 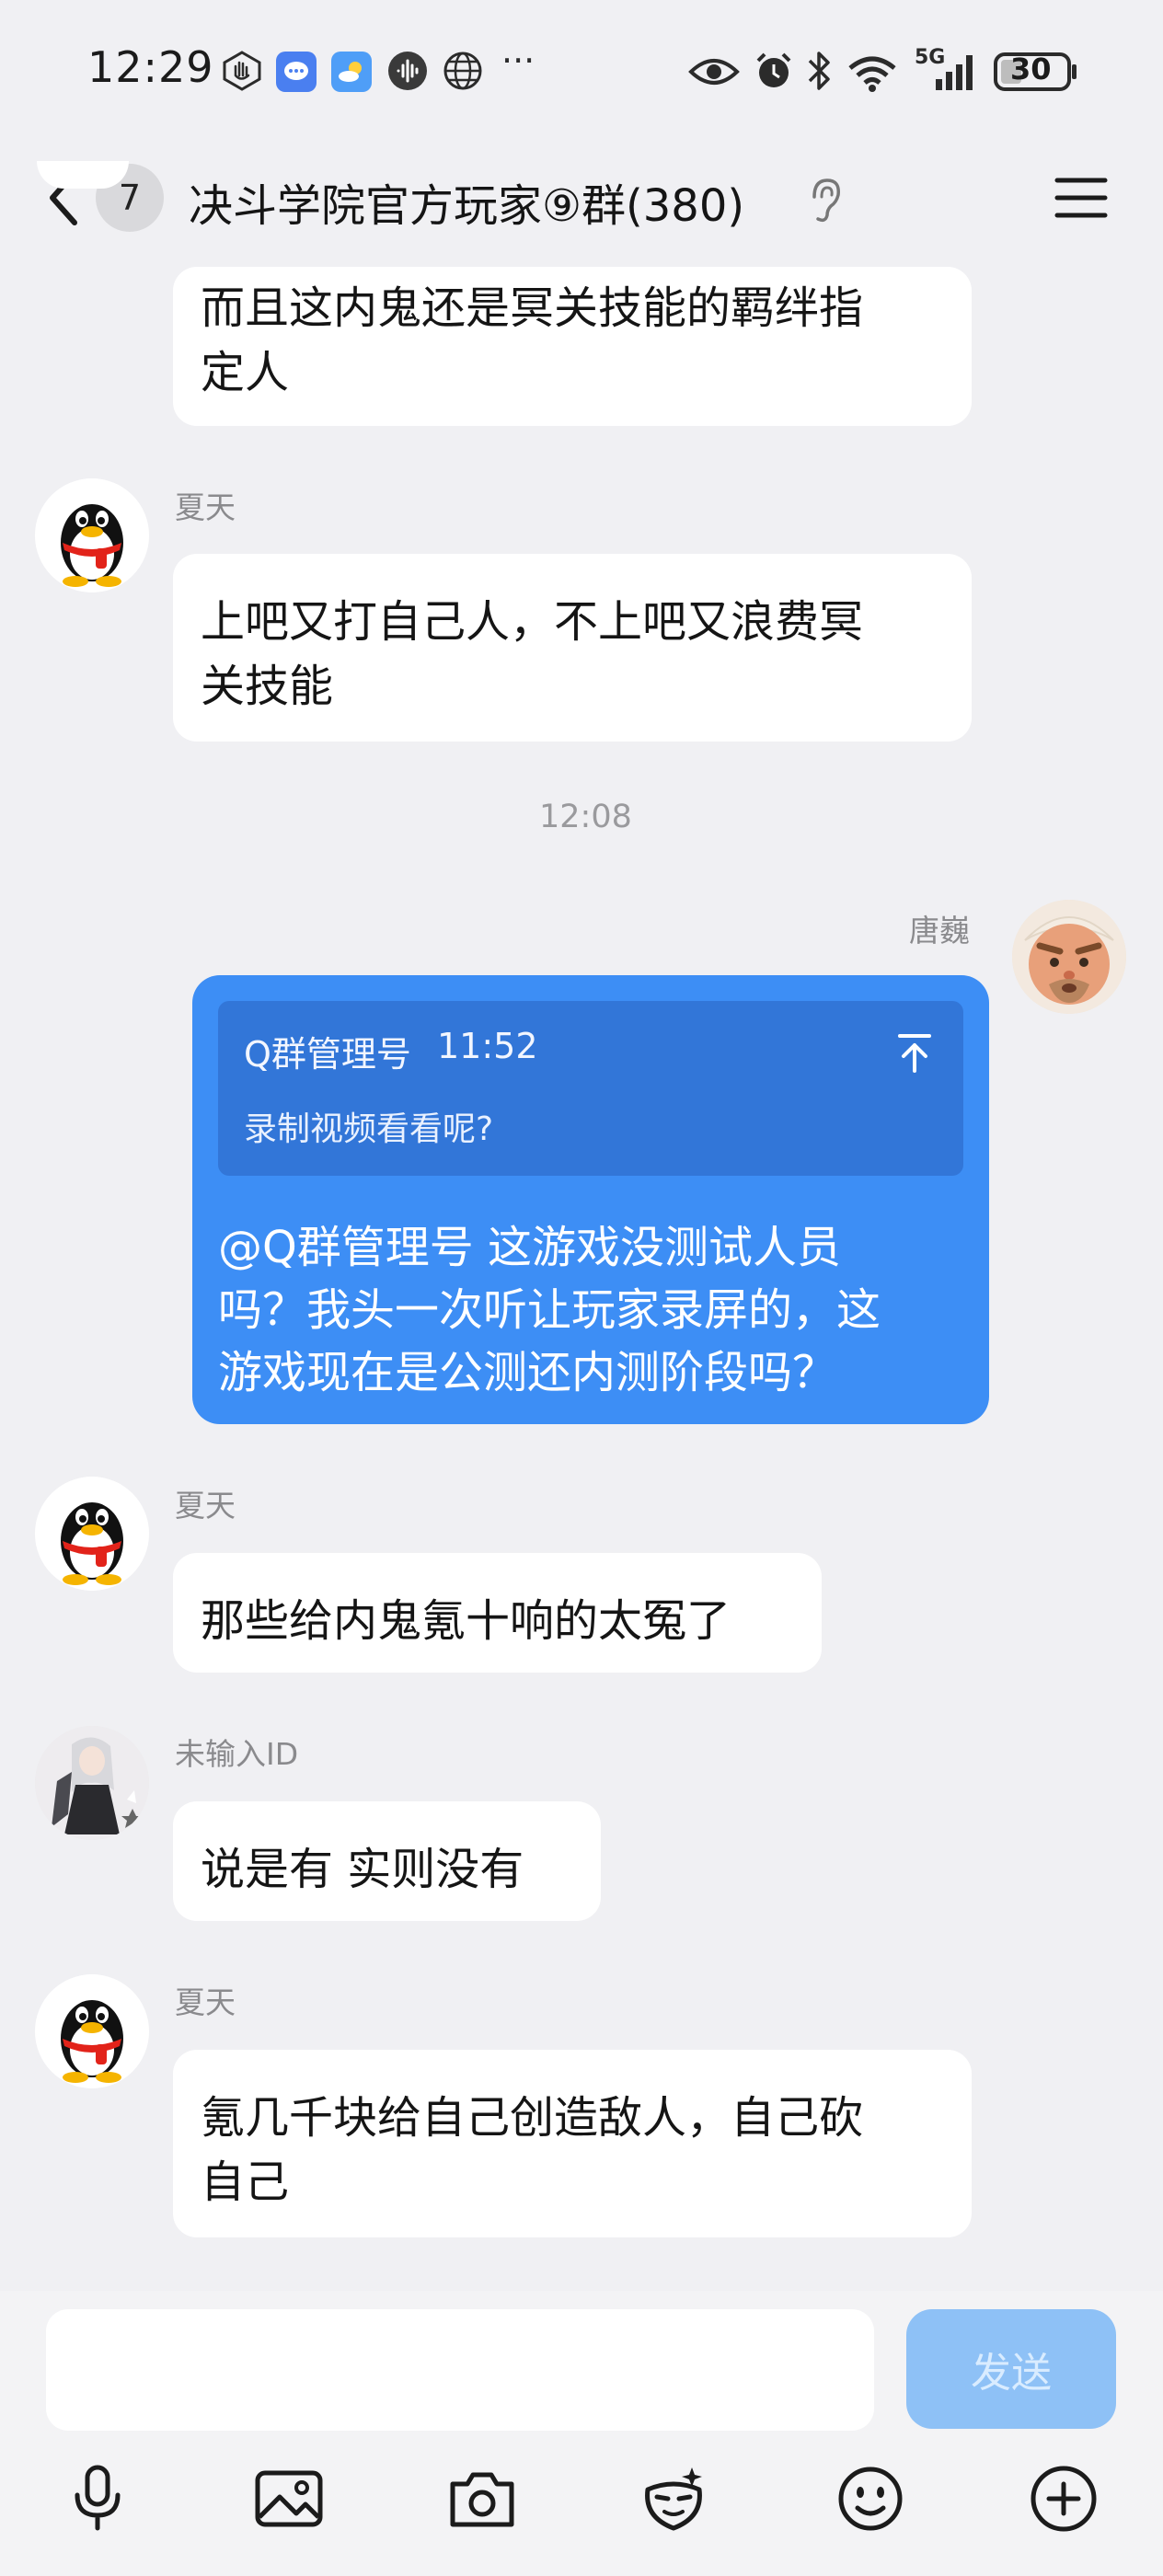 What do you see at coordinates (825, 200) in the screenshot?
I see `ear-icon` at bounding box center [825, 200].